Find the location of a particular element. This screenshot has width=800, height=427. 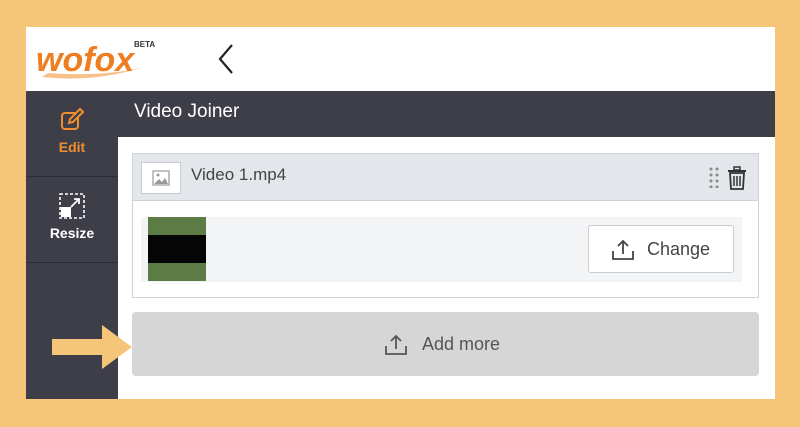

top-bar: wofox BETA is located at coordinates (400, 59).